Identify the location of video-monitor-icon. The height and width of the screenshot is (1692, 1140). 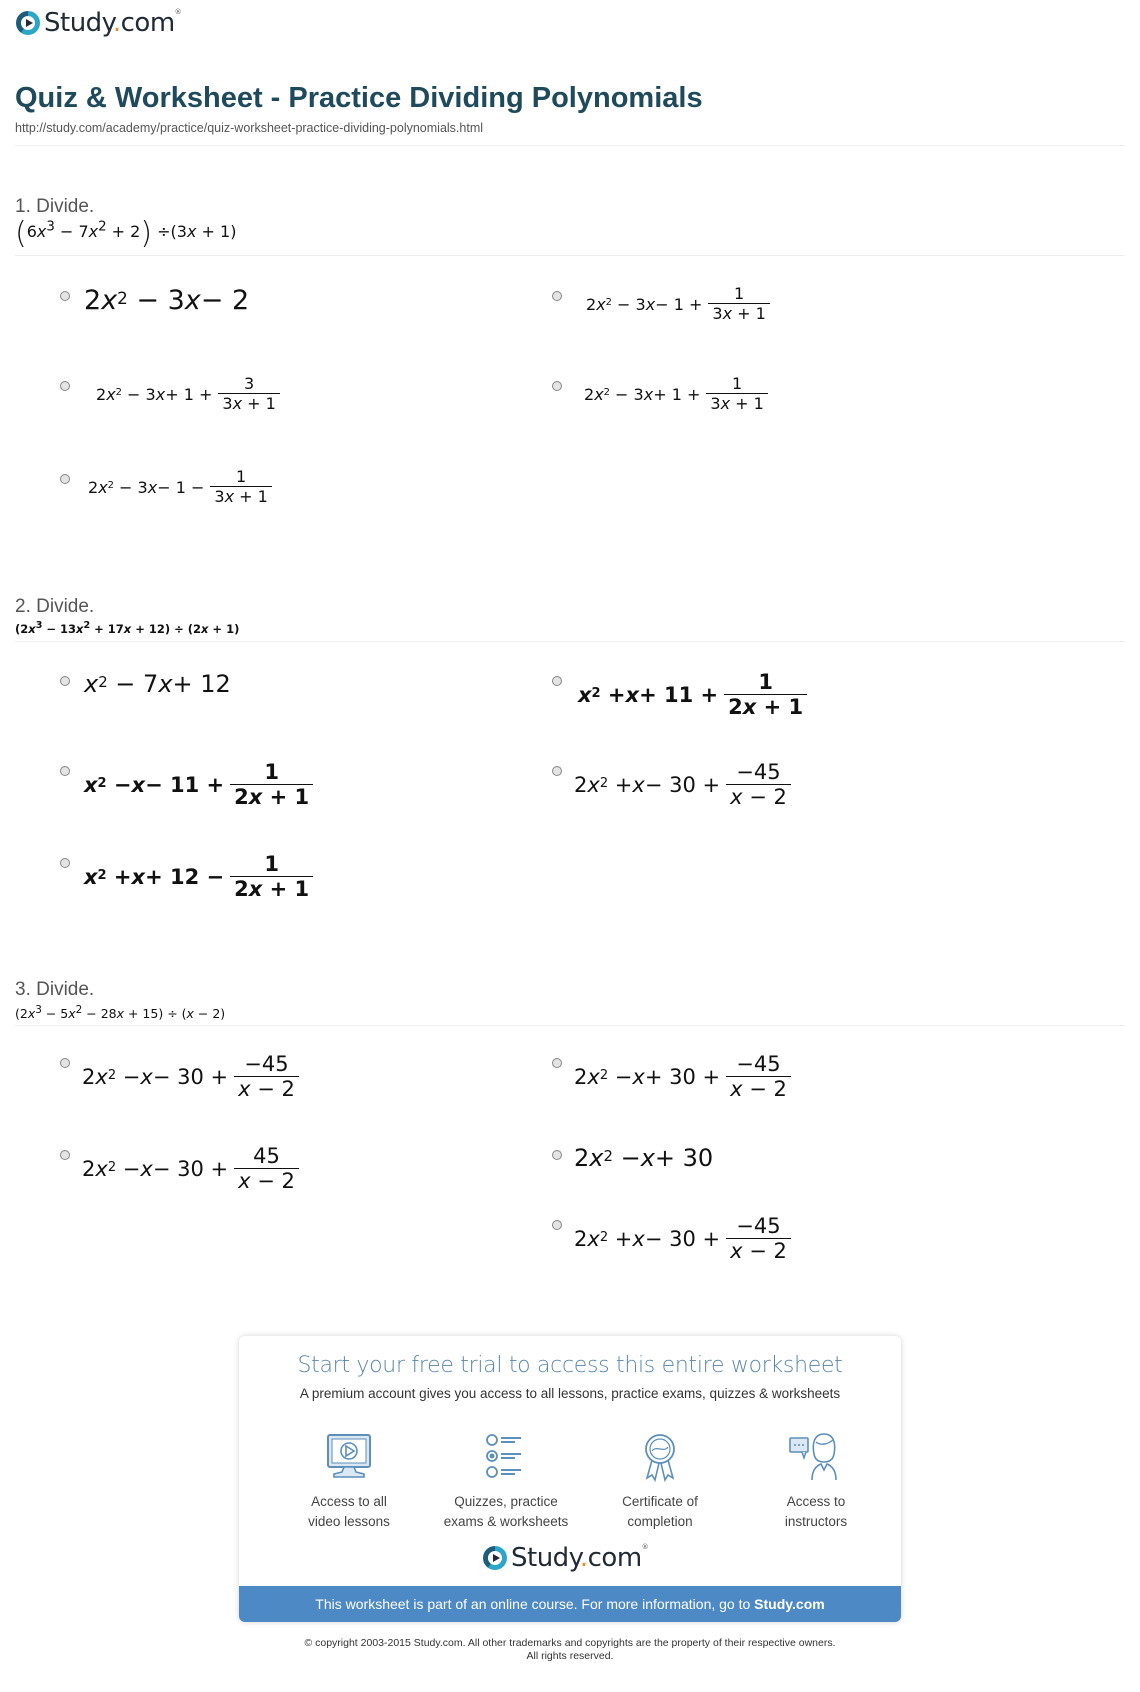
(349, 1456).